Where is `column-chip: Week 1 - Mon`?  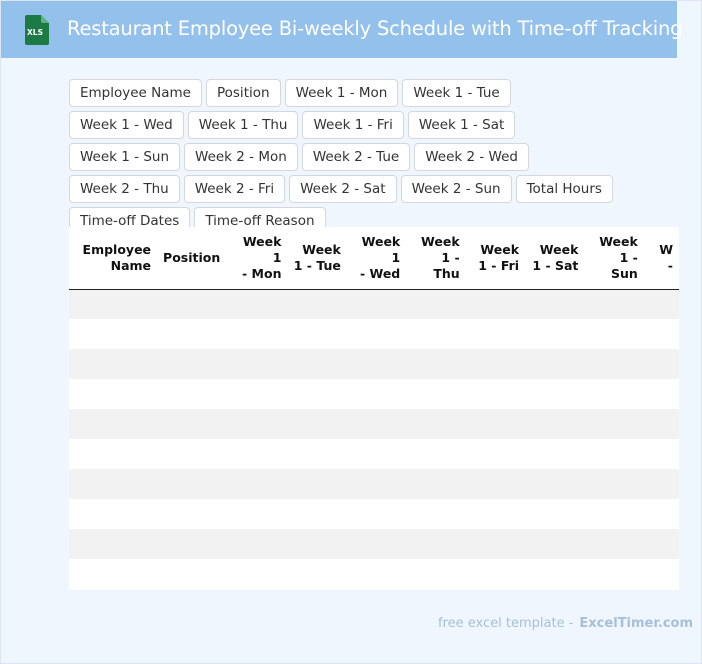 column-chip: Week 1 - Mon is located at coordinates (341, 93).